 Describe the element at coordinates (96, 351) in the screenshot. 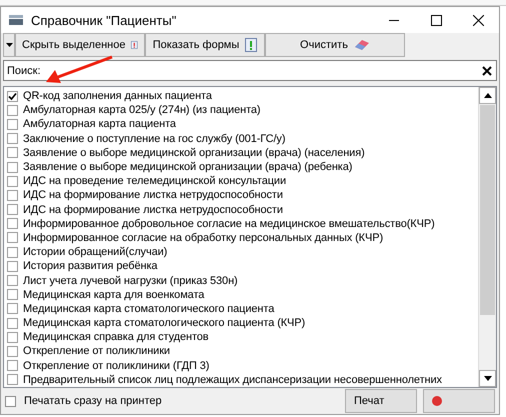

I see `list-item: Открепление от поликлиники` at that location.